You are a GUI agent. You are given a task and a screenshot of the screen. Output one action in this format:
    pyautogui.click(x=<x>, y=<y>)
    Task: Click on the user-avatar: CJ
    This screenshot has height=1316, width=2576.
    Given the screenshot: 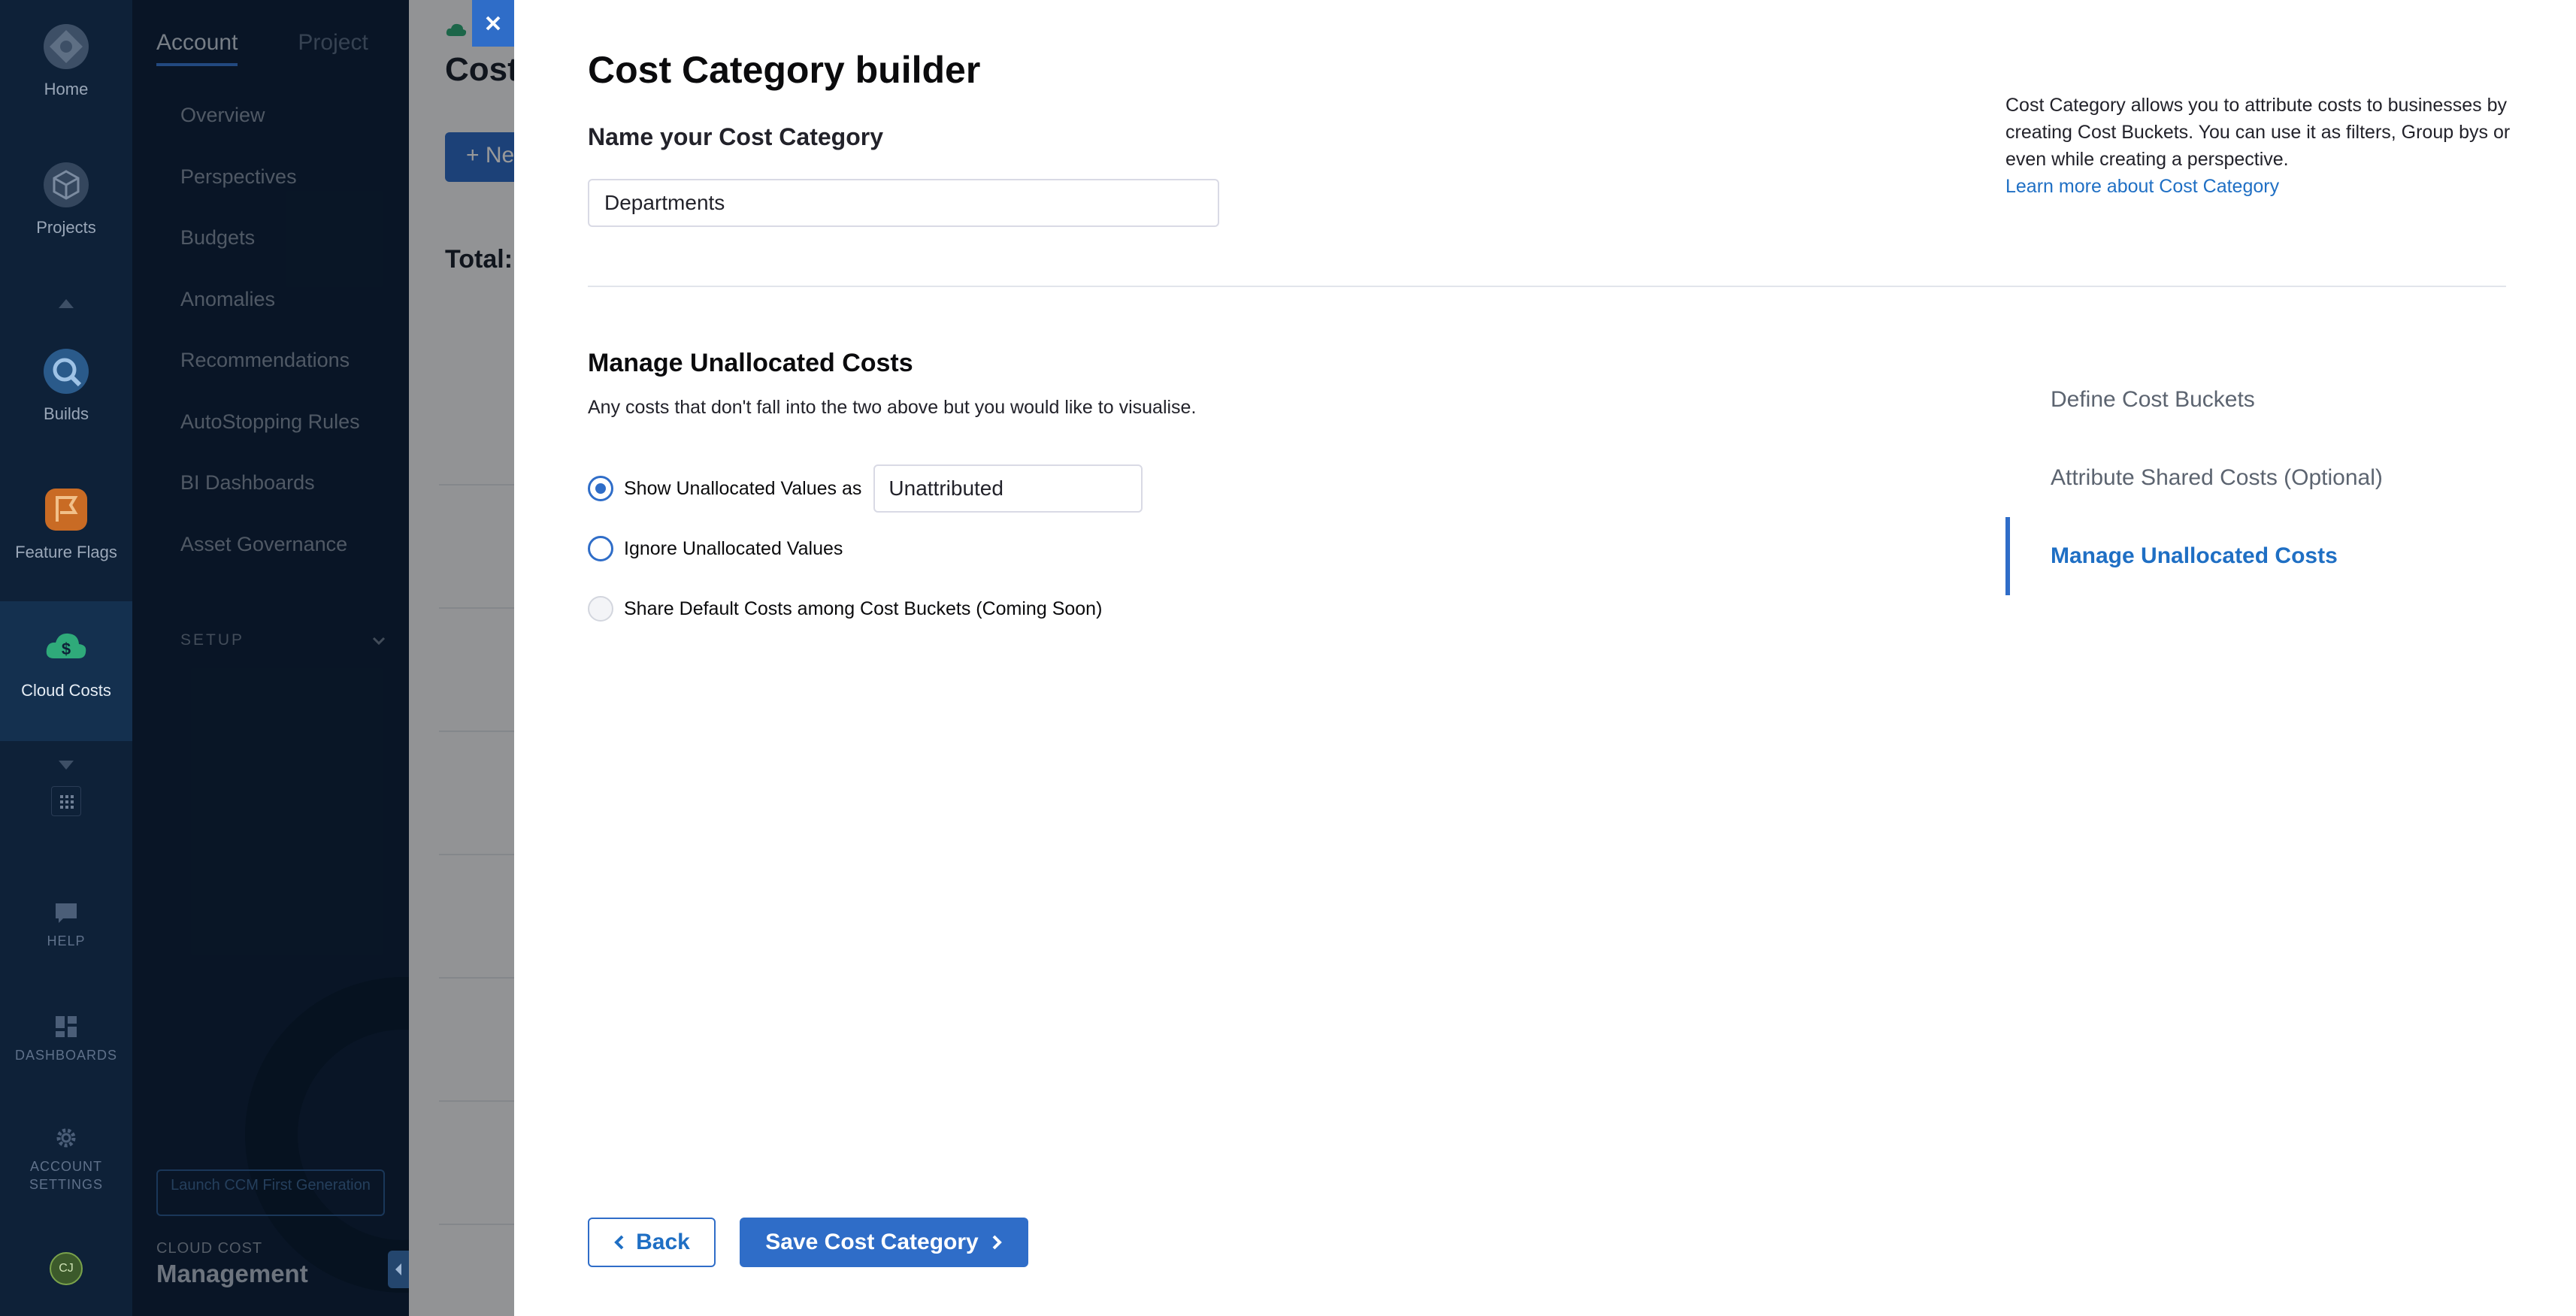 What is the action you would take?
    pyautogui.click(x=66, y=1268)
    